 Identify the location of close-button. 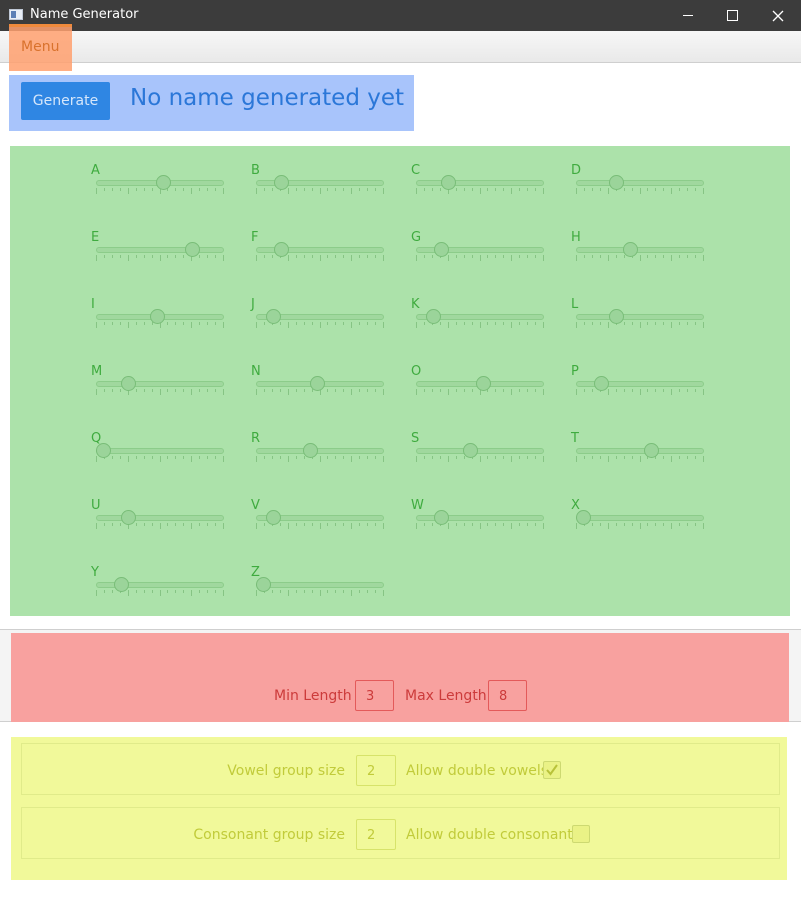
(778, 15).